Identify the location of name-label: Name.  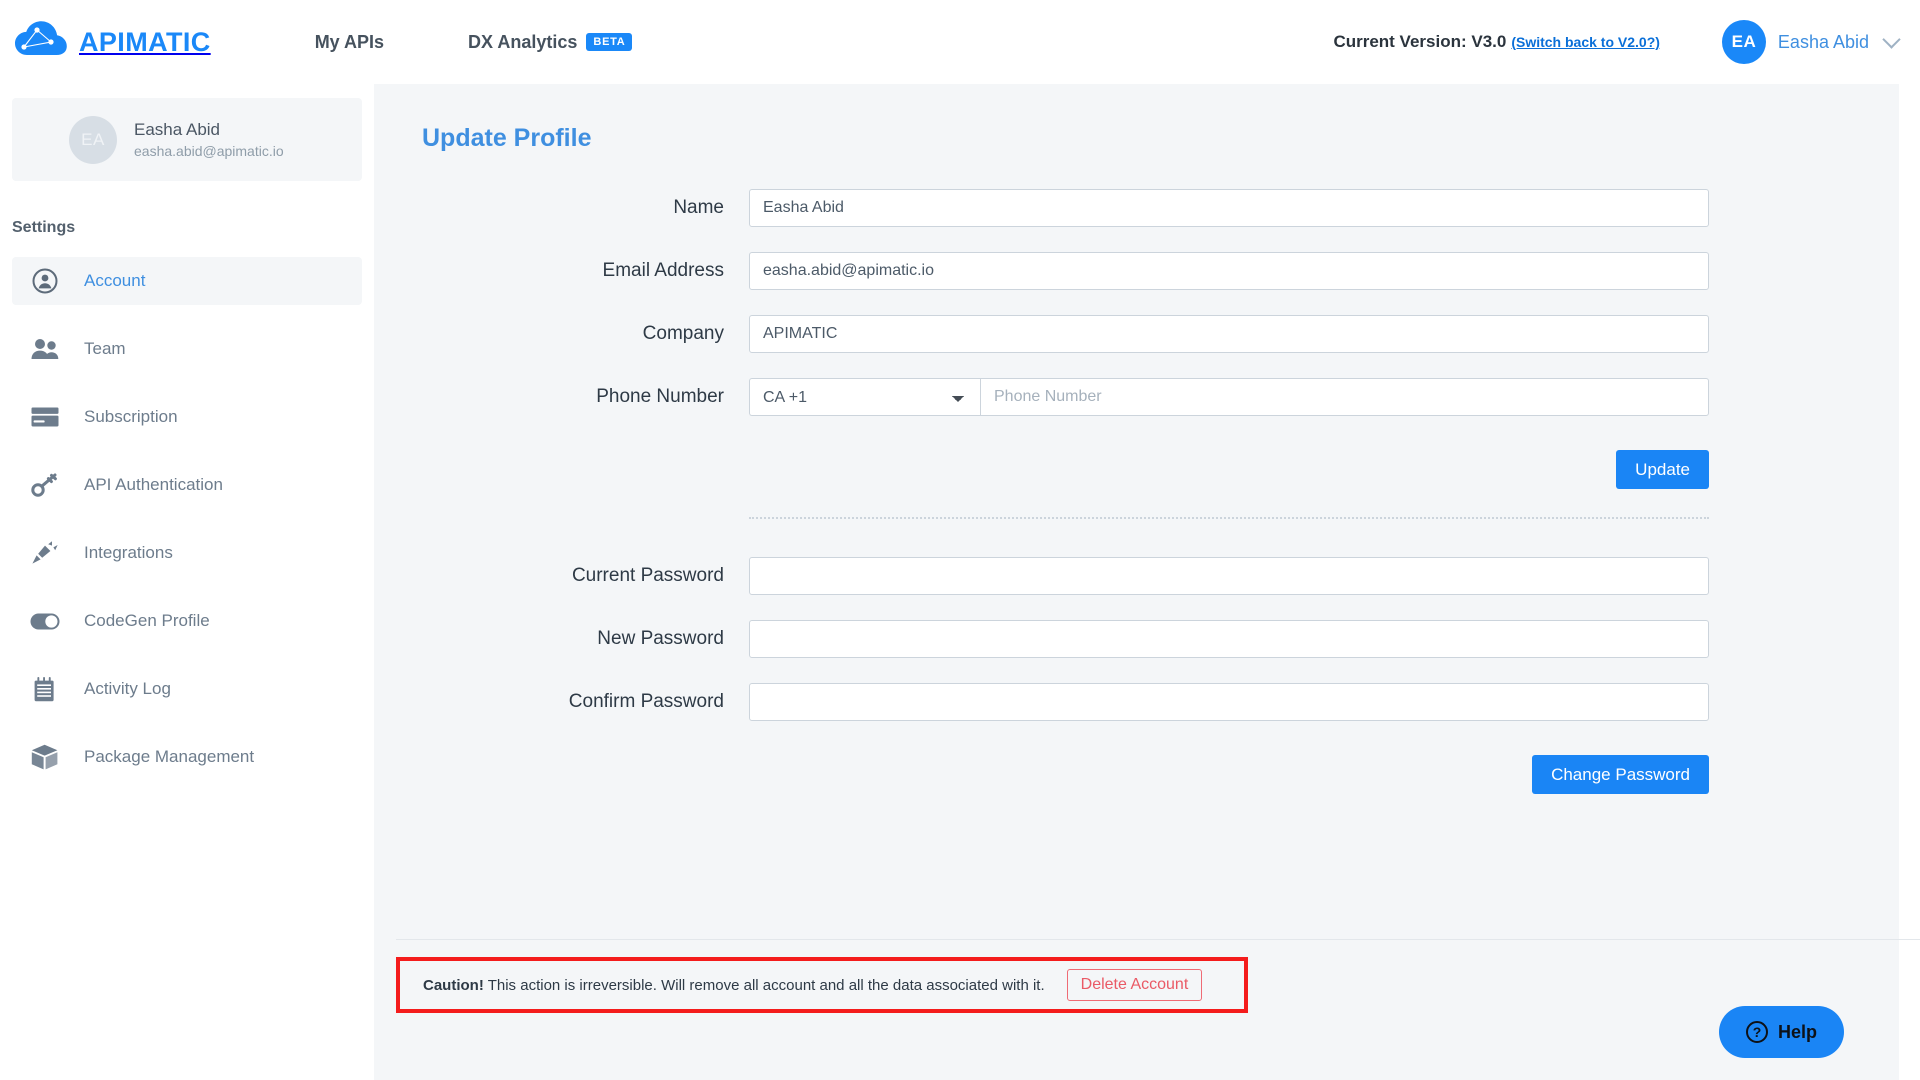
(698, 207).